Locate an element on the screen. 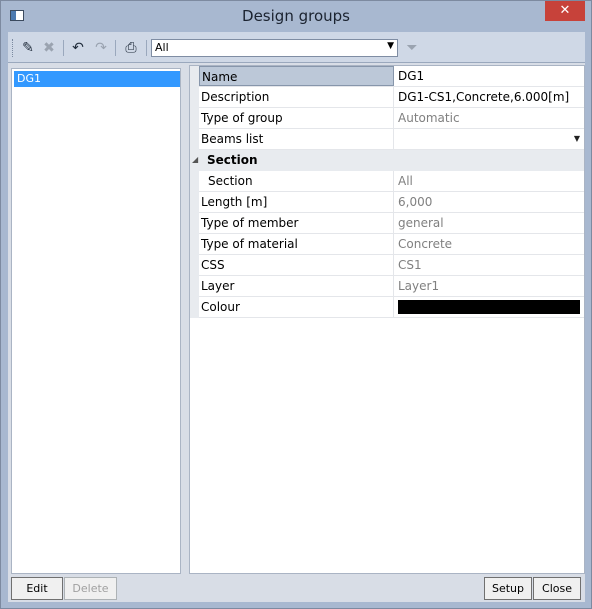  beams-list-select: ▼ is located at coordinates (489, 139).